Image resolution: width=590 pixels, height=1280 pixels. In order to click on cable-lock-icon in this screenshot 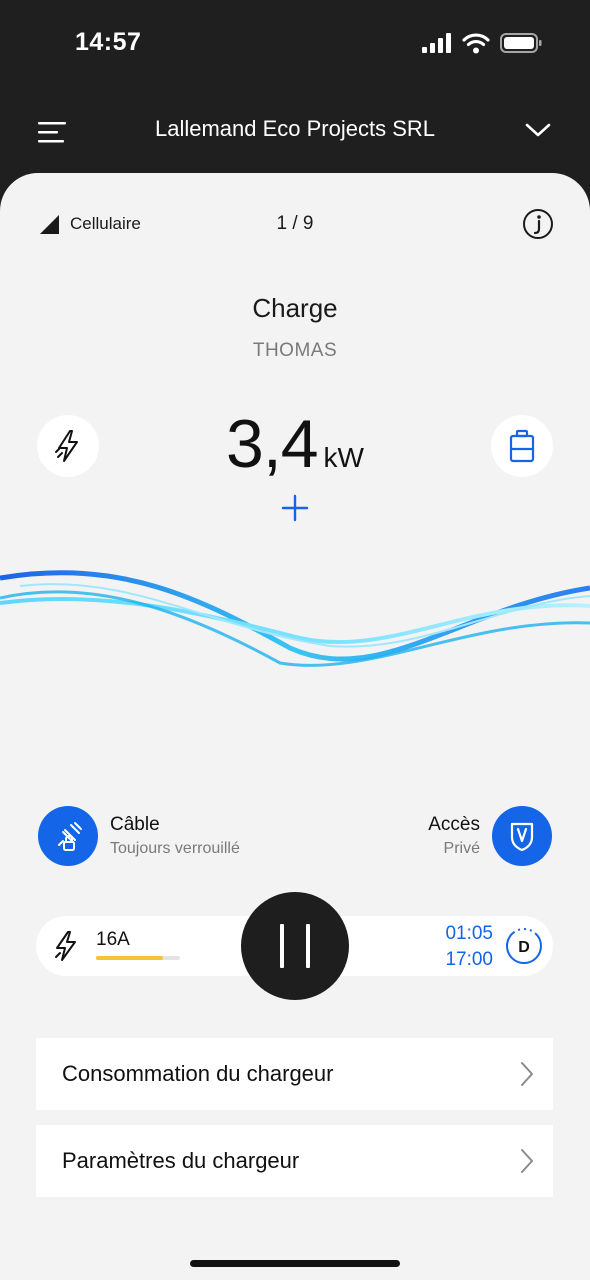, I will do `click(70, 836)`.